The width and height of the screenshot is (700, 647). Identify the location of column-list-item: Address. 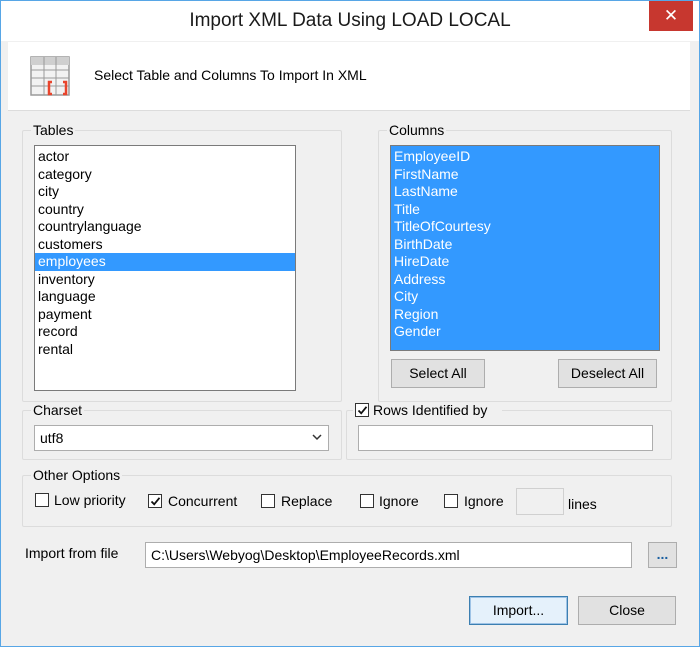
(525, 279).